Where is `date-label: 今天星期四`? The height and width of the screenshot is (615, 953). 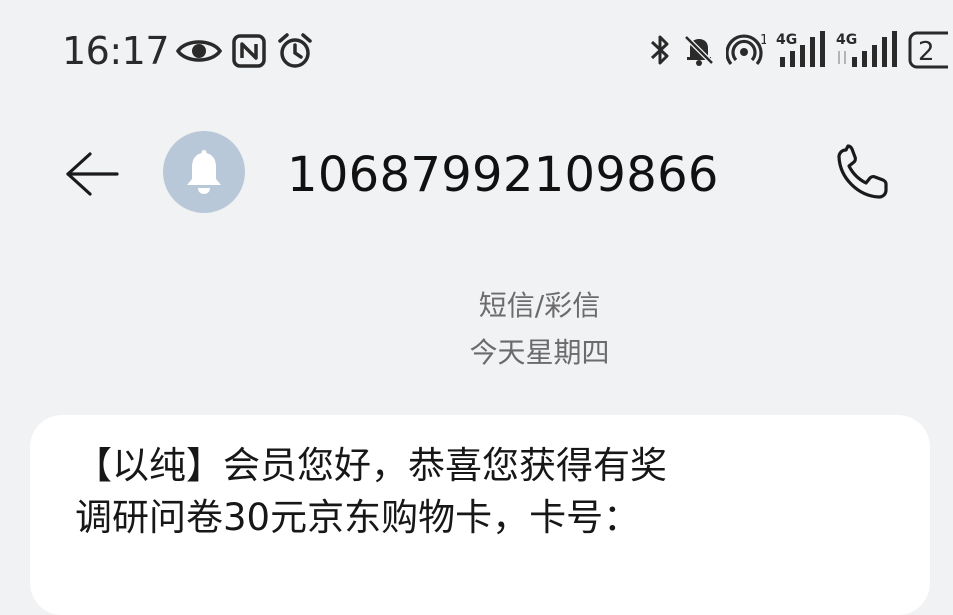 date-label: 今天星期四 is located at coordinates (539, 352).